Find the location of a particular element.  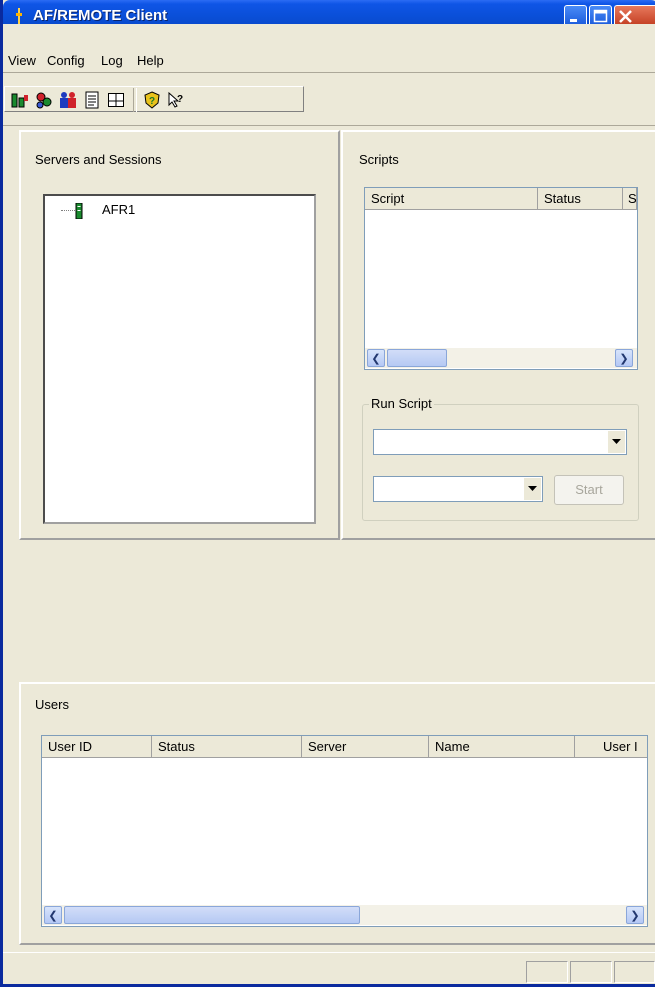

users-hscrollbar: ❮ ❯ is located at coordinates (344, 915).